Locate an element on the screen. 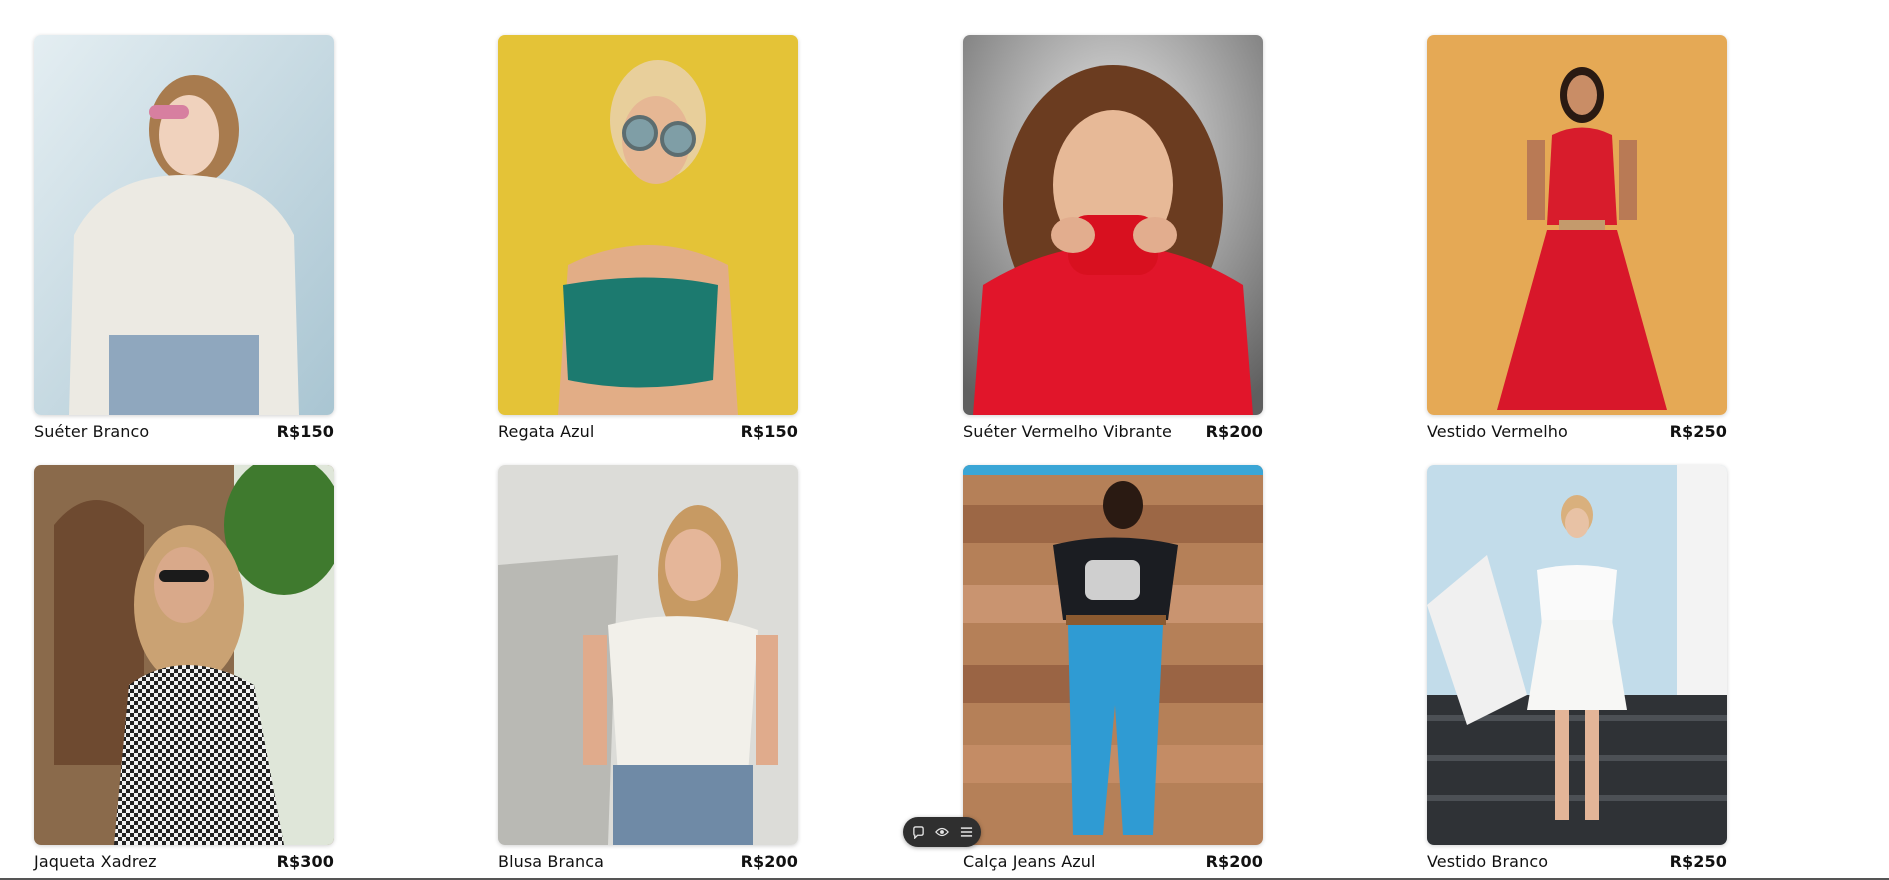 This screenshot has width=1889, height=880. product-name: Suéter Vermelho Vibrante is located at coordinates (1067, 431).